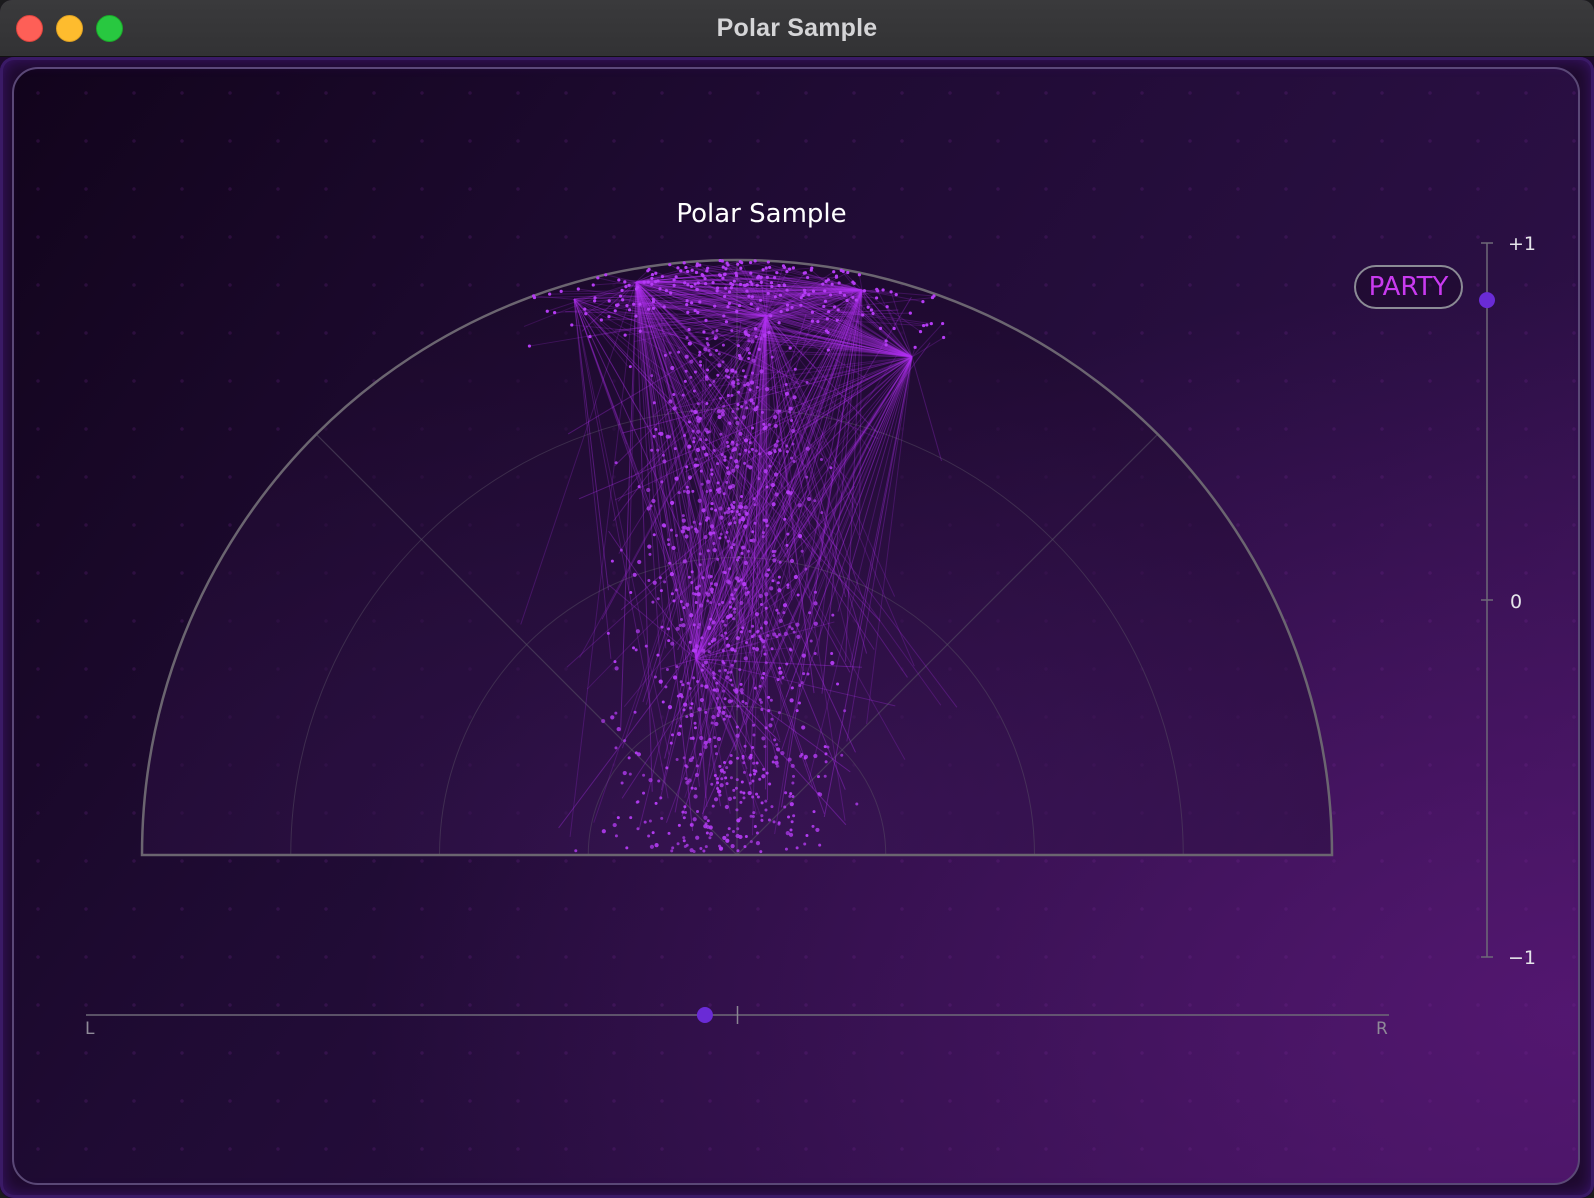  I want to click on slider-knob, so click(704, 1015).